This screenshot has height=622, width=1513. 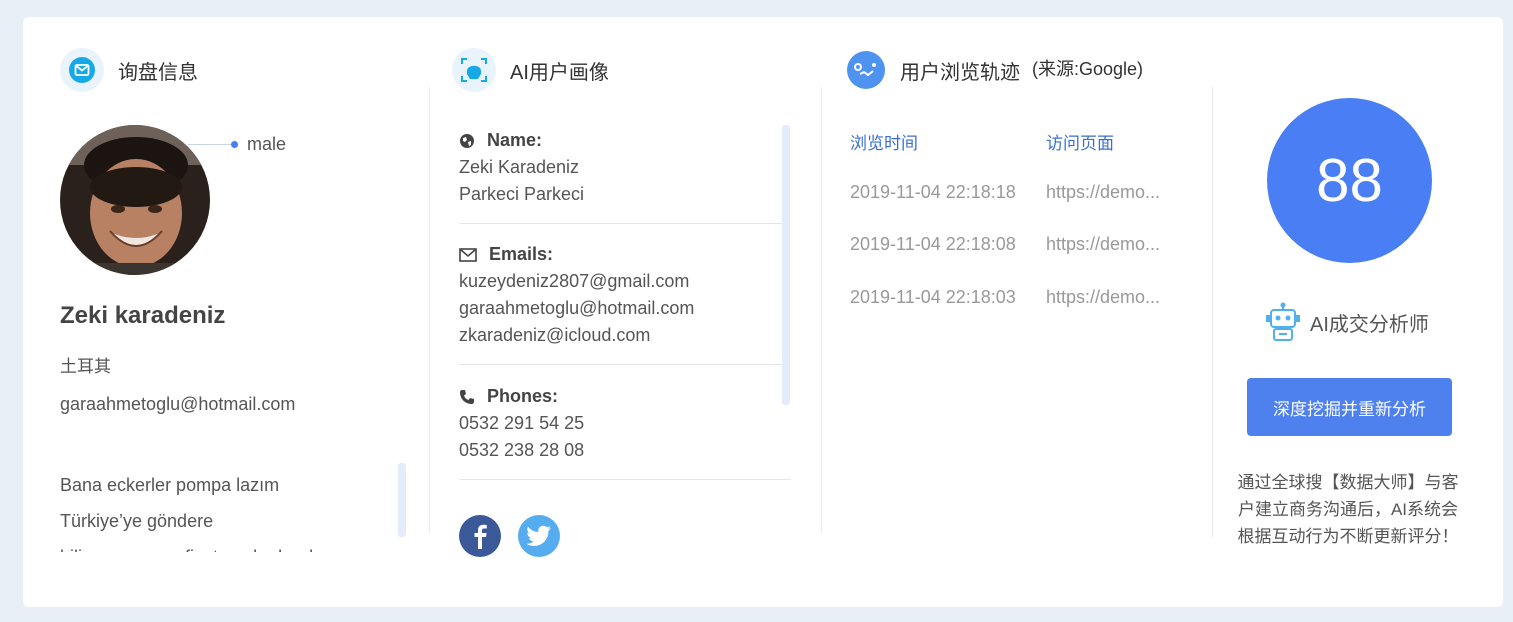 I want to click on envelope-icon, so click(x=468, y=254).